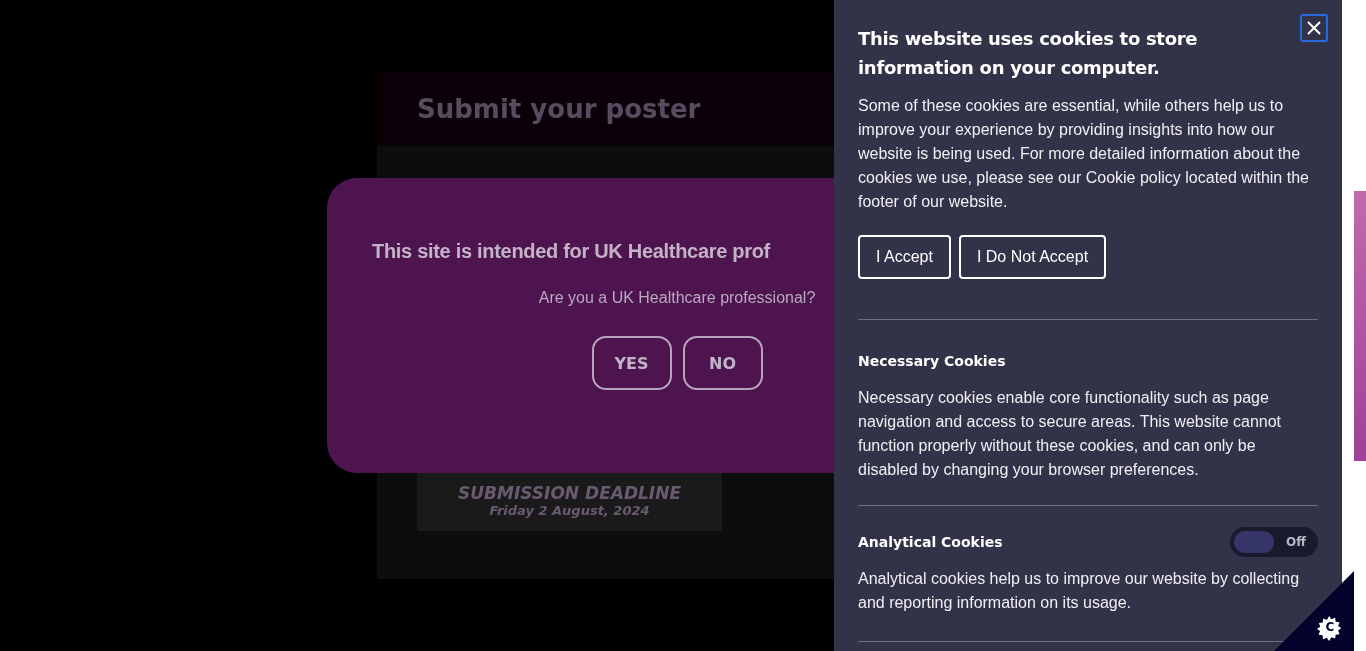  Describe the element at coordinates (569, 492) in the screenshot. I see `deadline-title: SUBMISSION DEADLINE` at that location.